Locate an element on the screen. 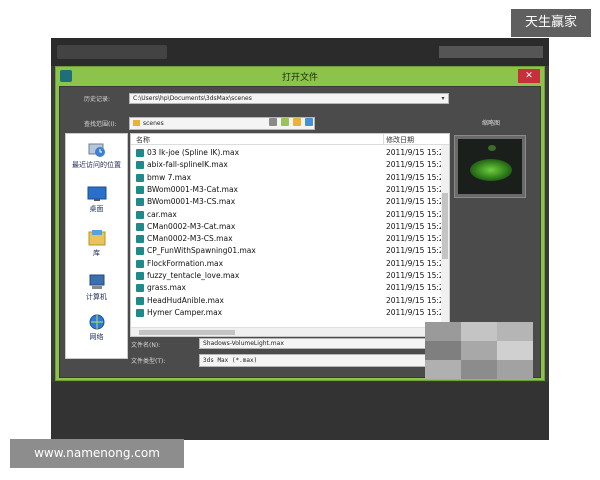  file-row: fuzzy_tentacle_love.max 2011/9/15 15:2 is located at coordinates (287, 276).